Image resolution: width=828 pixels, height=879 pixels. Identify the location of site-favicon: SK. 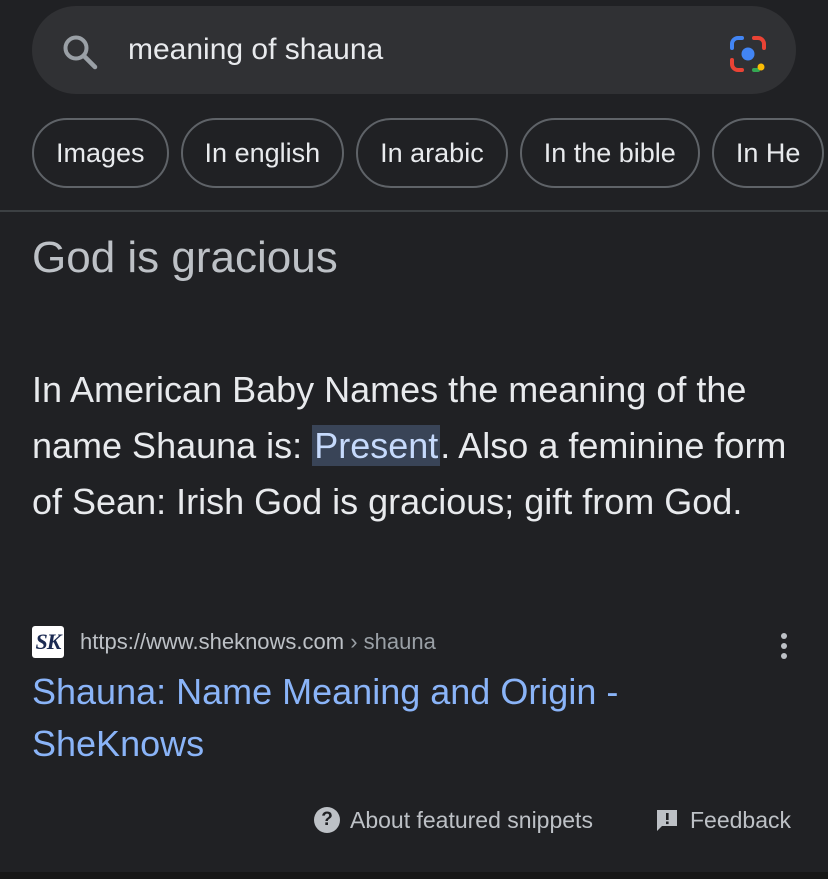
(48, 642).